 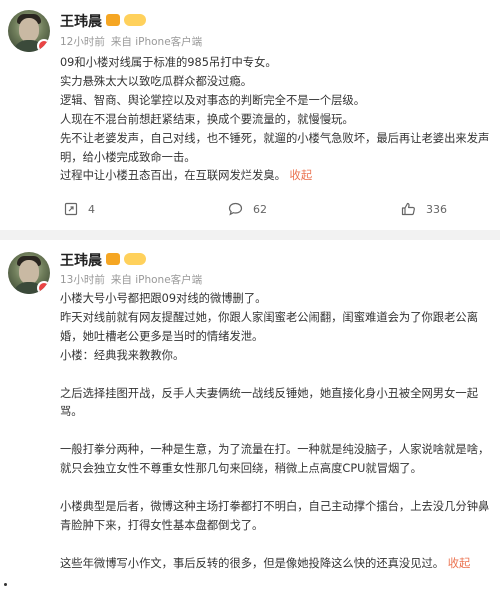 What do you see at coordinates (156, 81) in the screenshot?
I see `post-text: 实力悬殊太大以致吃瓜群众都没过瘾。` at bounding box center [156, 81].